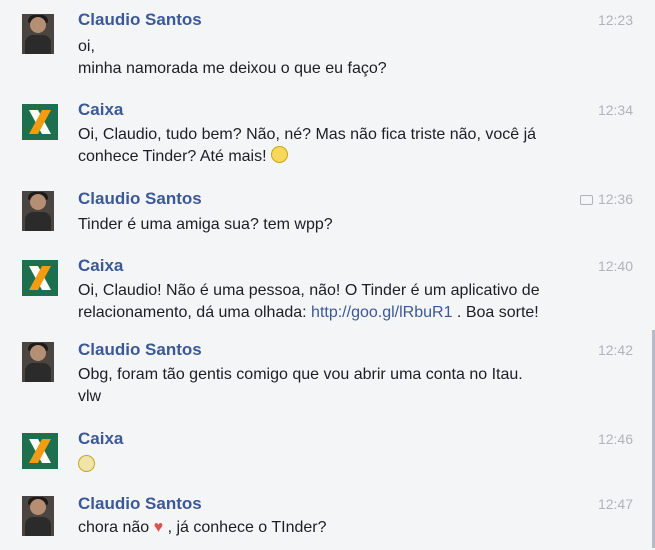  What do you see at coordinates (86, 46) in the screenshot?
I see `message-line: oi,` at bounding box center [86, 46].